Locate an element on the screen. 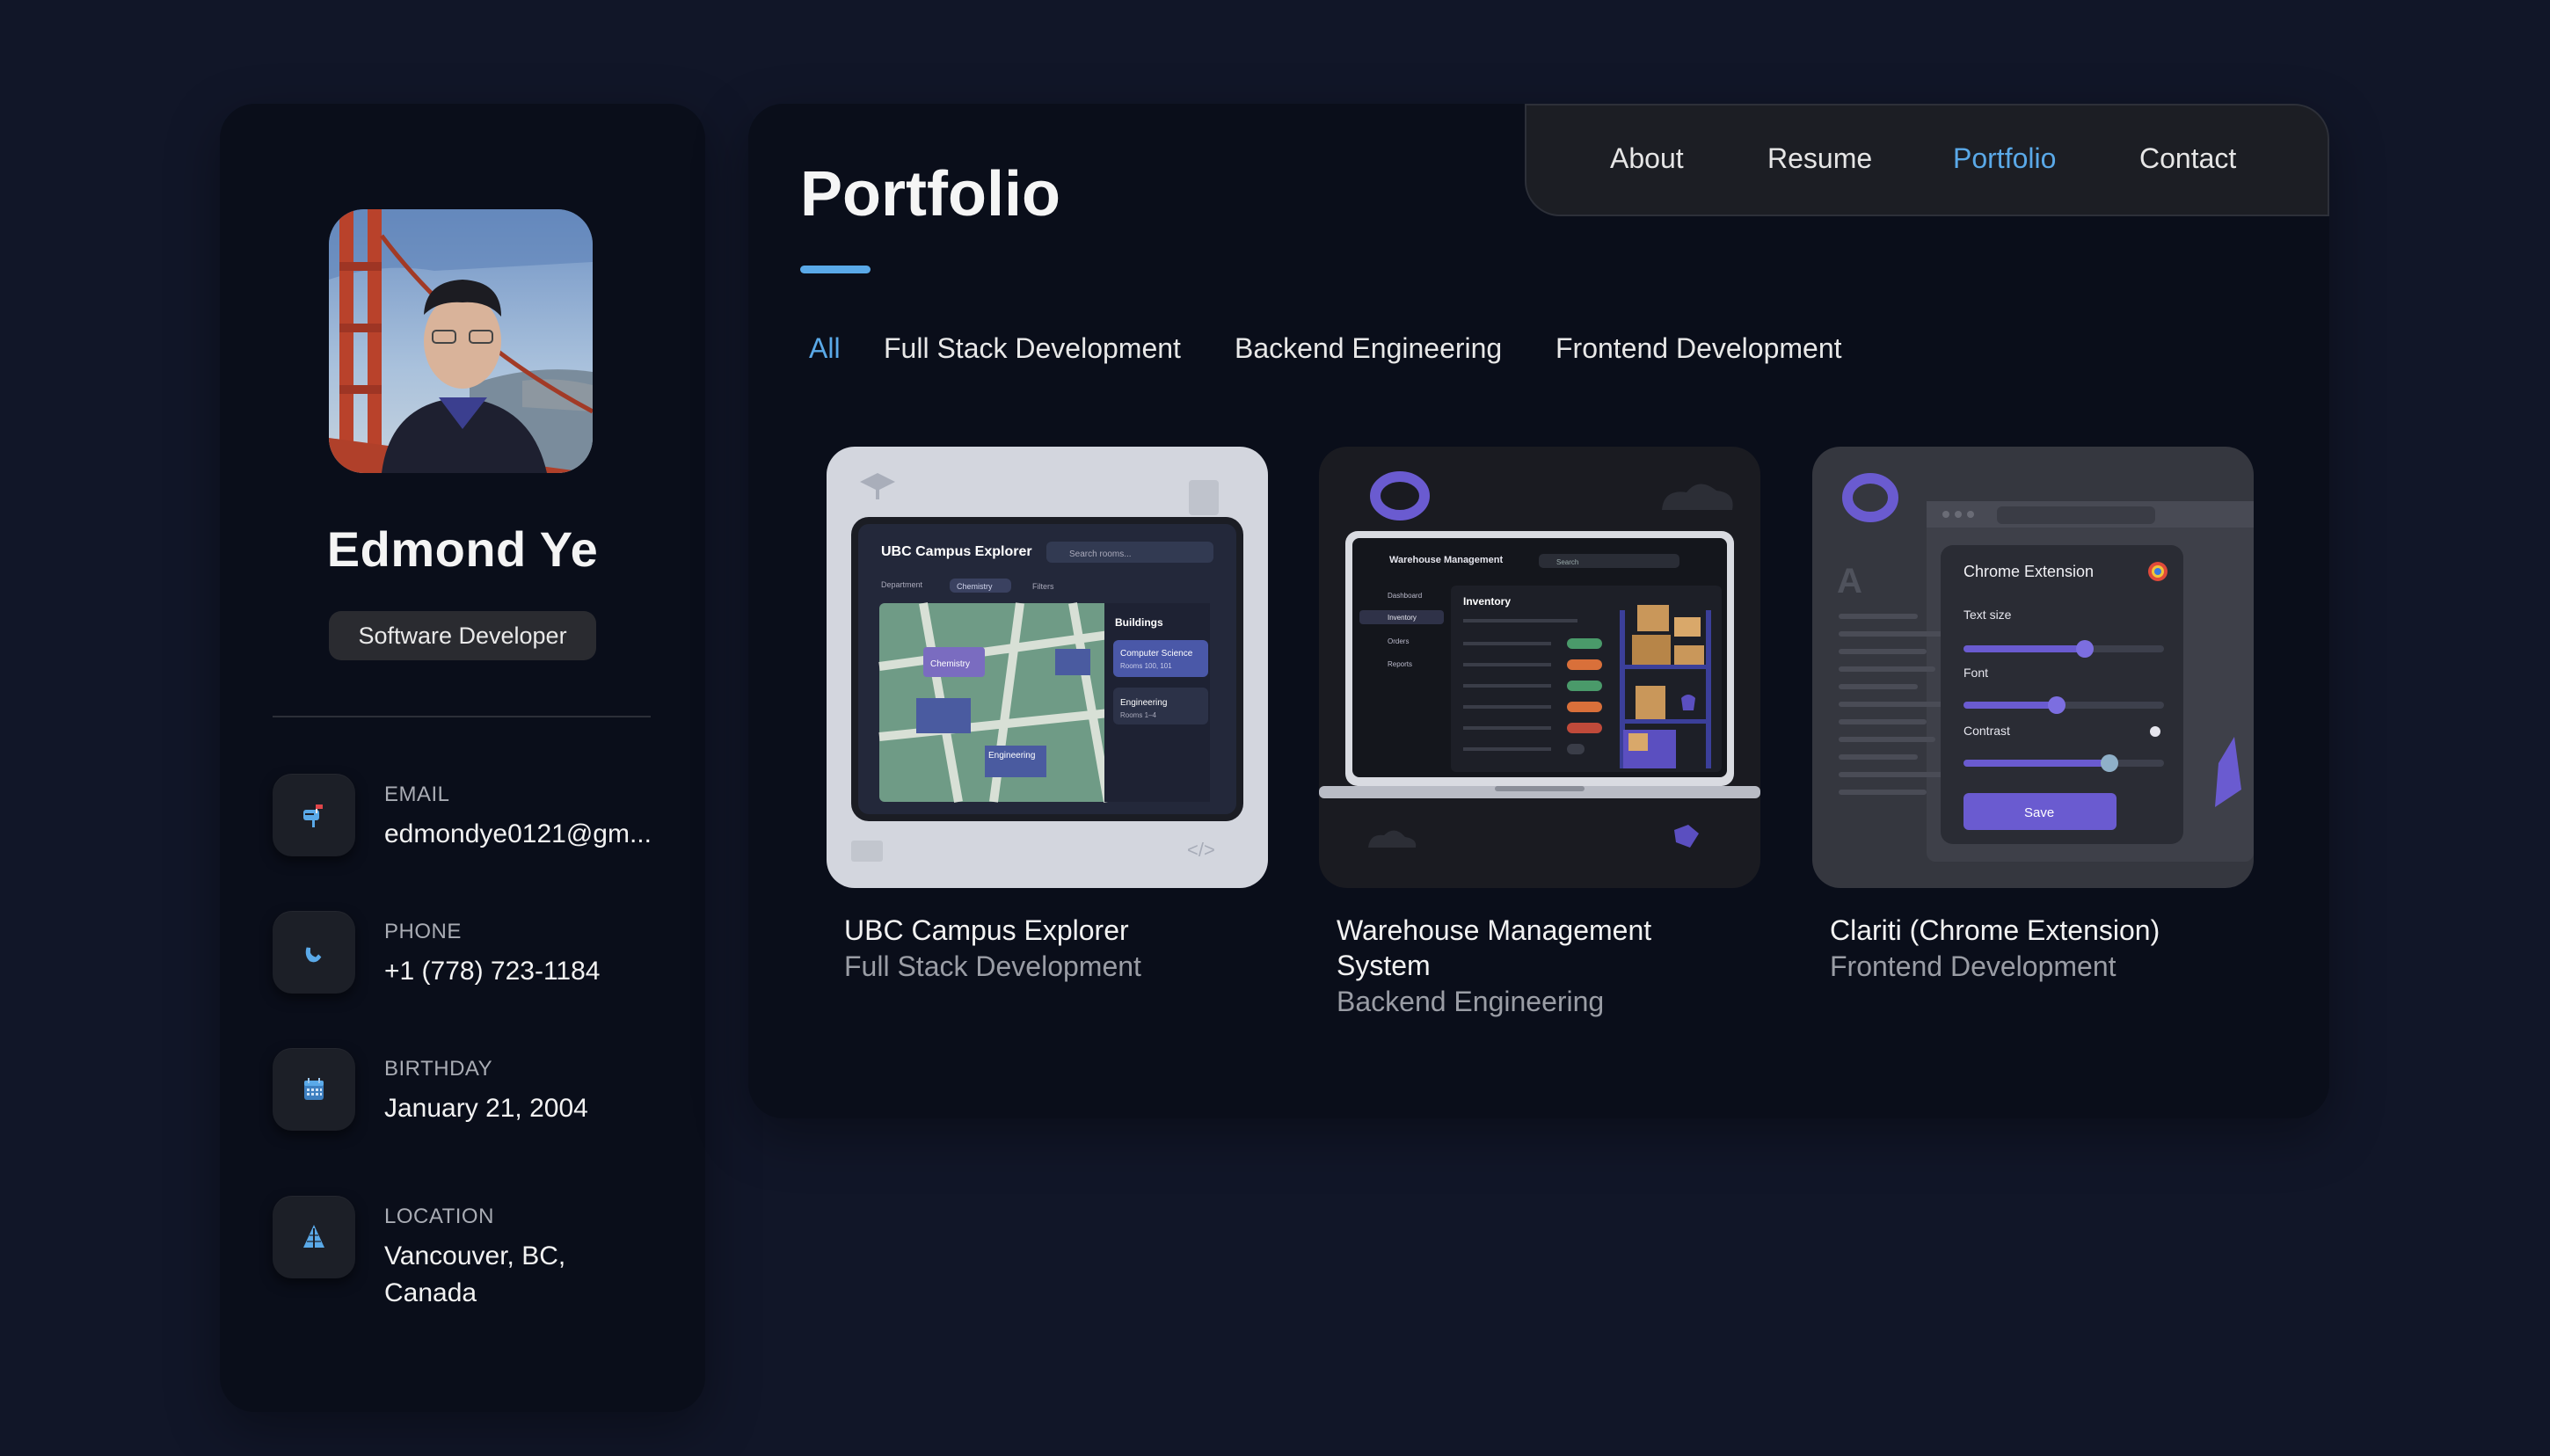 Image resolution: width=2550 pixels, height=1456 pixels. profile-name: Edmond Ye is located at coordinates (462, 549).